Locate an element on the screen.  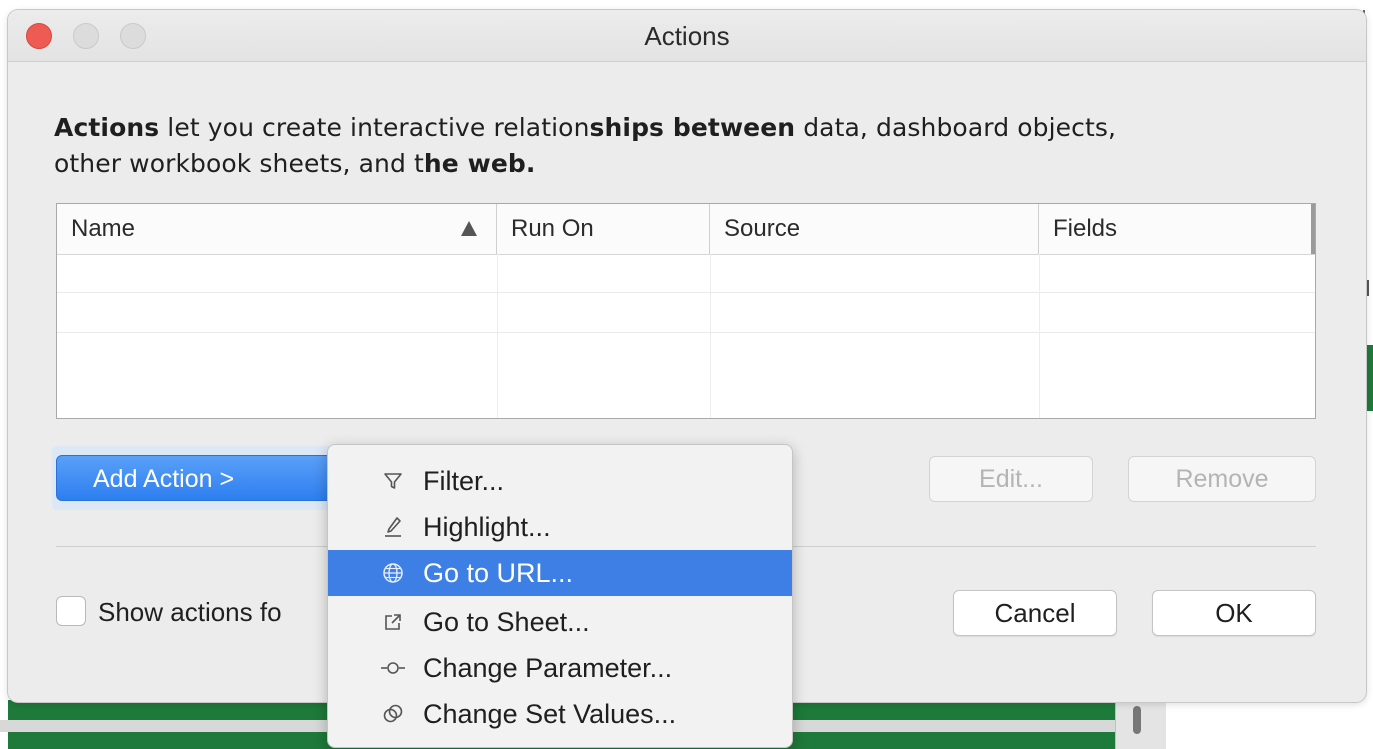
description-bold: Actions is located at coordinates (107, 127).